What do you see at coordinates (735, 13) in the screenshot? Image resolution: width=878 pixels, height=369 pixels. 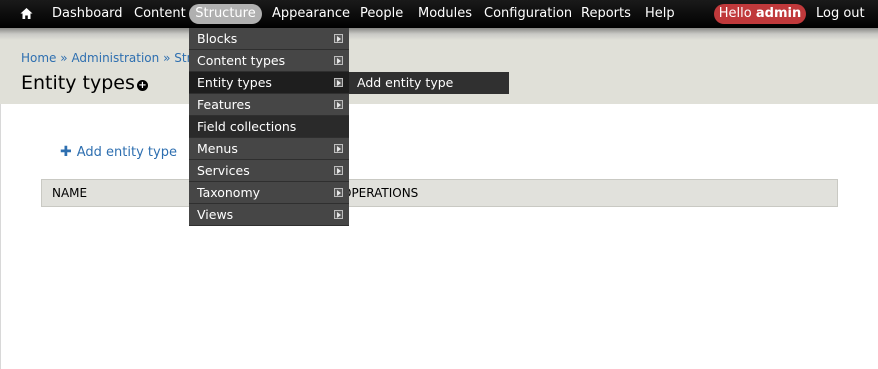 I see `hello-prefix: Hello` at bounding box center [735, 13].